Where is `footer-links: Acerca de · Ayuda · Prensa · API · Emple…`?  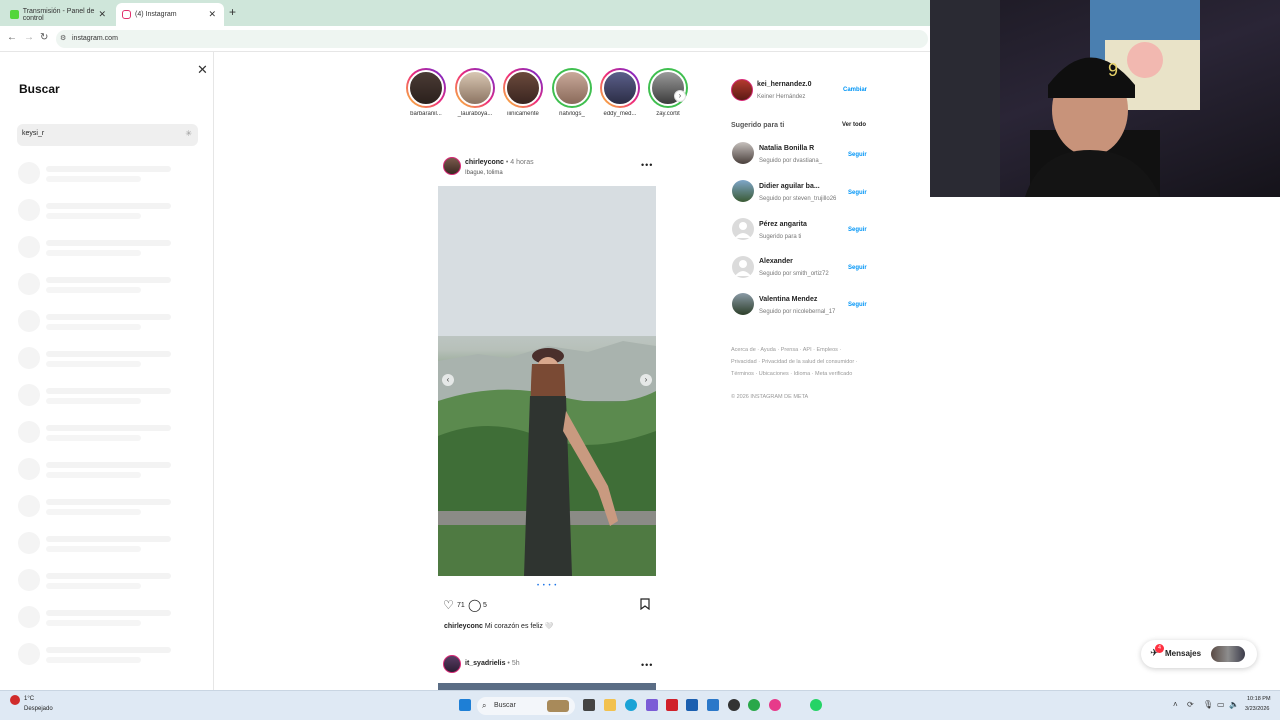
footer-links: Acerca de · Ayuda · Prensa · API · Emple… is located at coordinates (786, 350).